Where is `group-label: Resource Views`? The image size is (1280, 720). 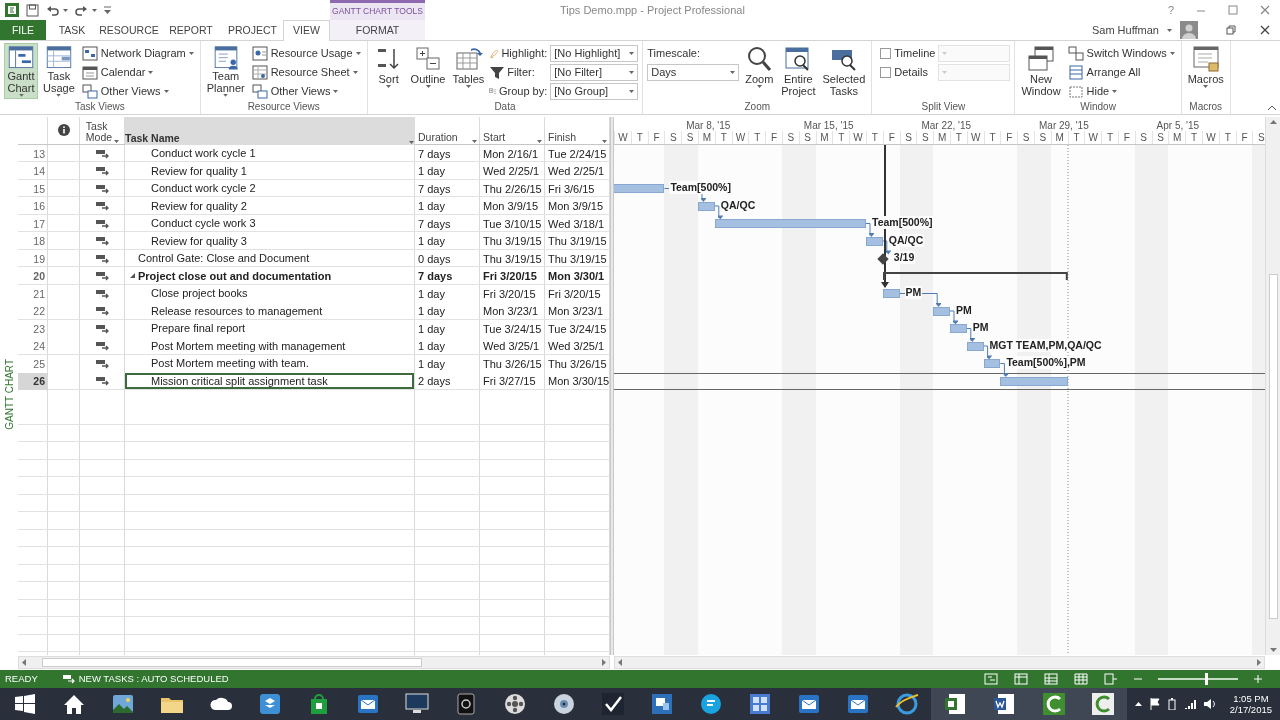
group-label: Resource Views is located at coordinates (283, 107).